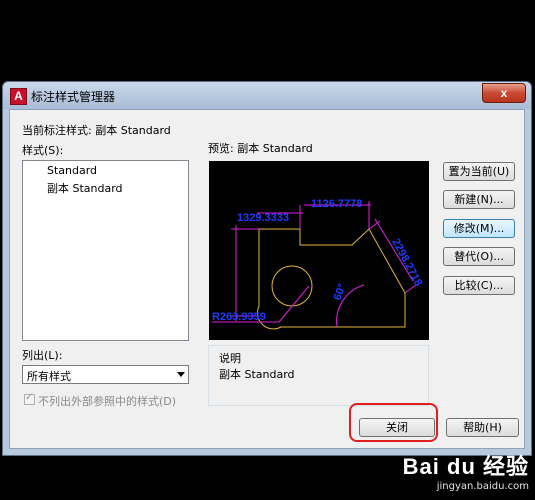 This screenshot has width=535, height=500. What do you see at coordinates (85, 188) in the screenshot?
I see `list-item-copy-standard: 副本 Standard` at bounding box center [85, 188].